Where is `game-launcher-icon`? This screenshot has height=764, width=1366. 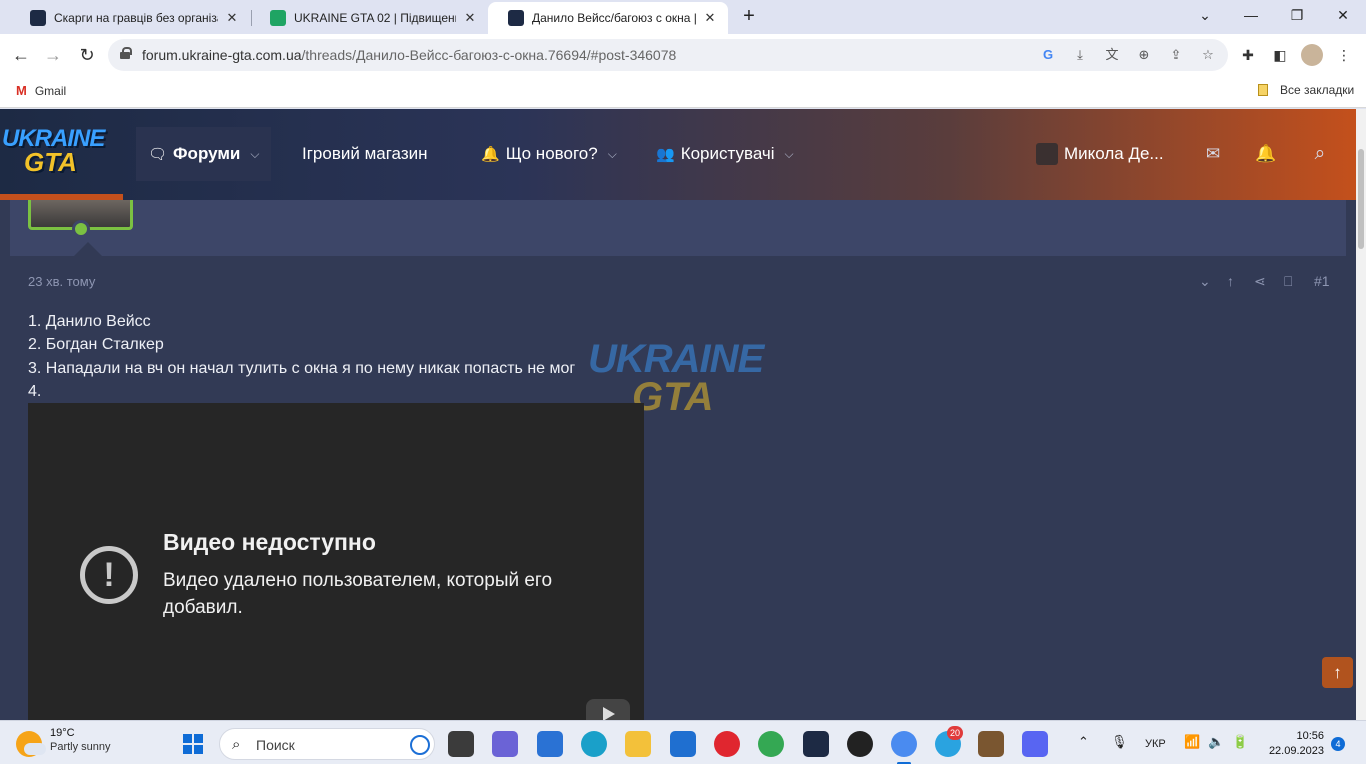
game-launcher-icon is located at coordinates (816, 744).